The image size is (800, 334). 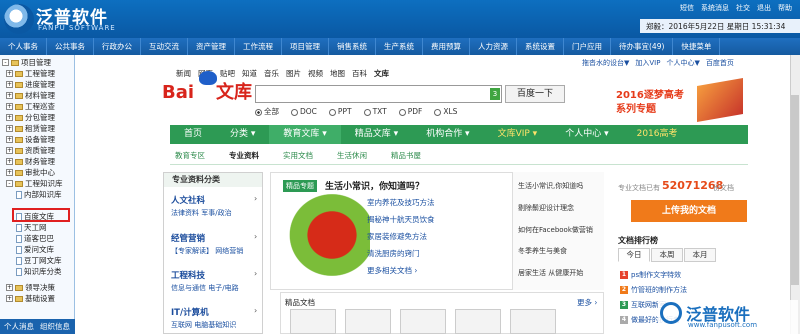 I want to click on tab-video: 视频, so click(x=315, y=73).